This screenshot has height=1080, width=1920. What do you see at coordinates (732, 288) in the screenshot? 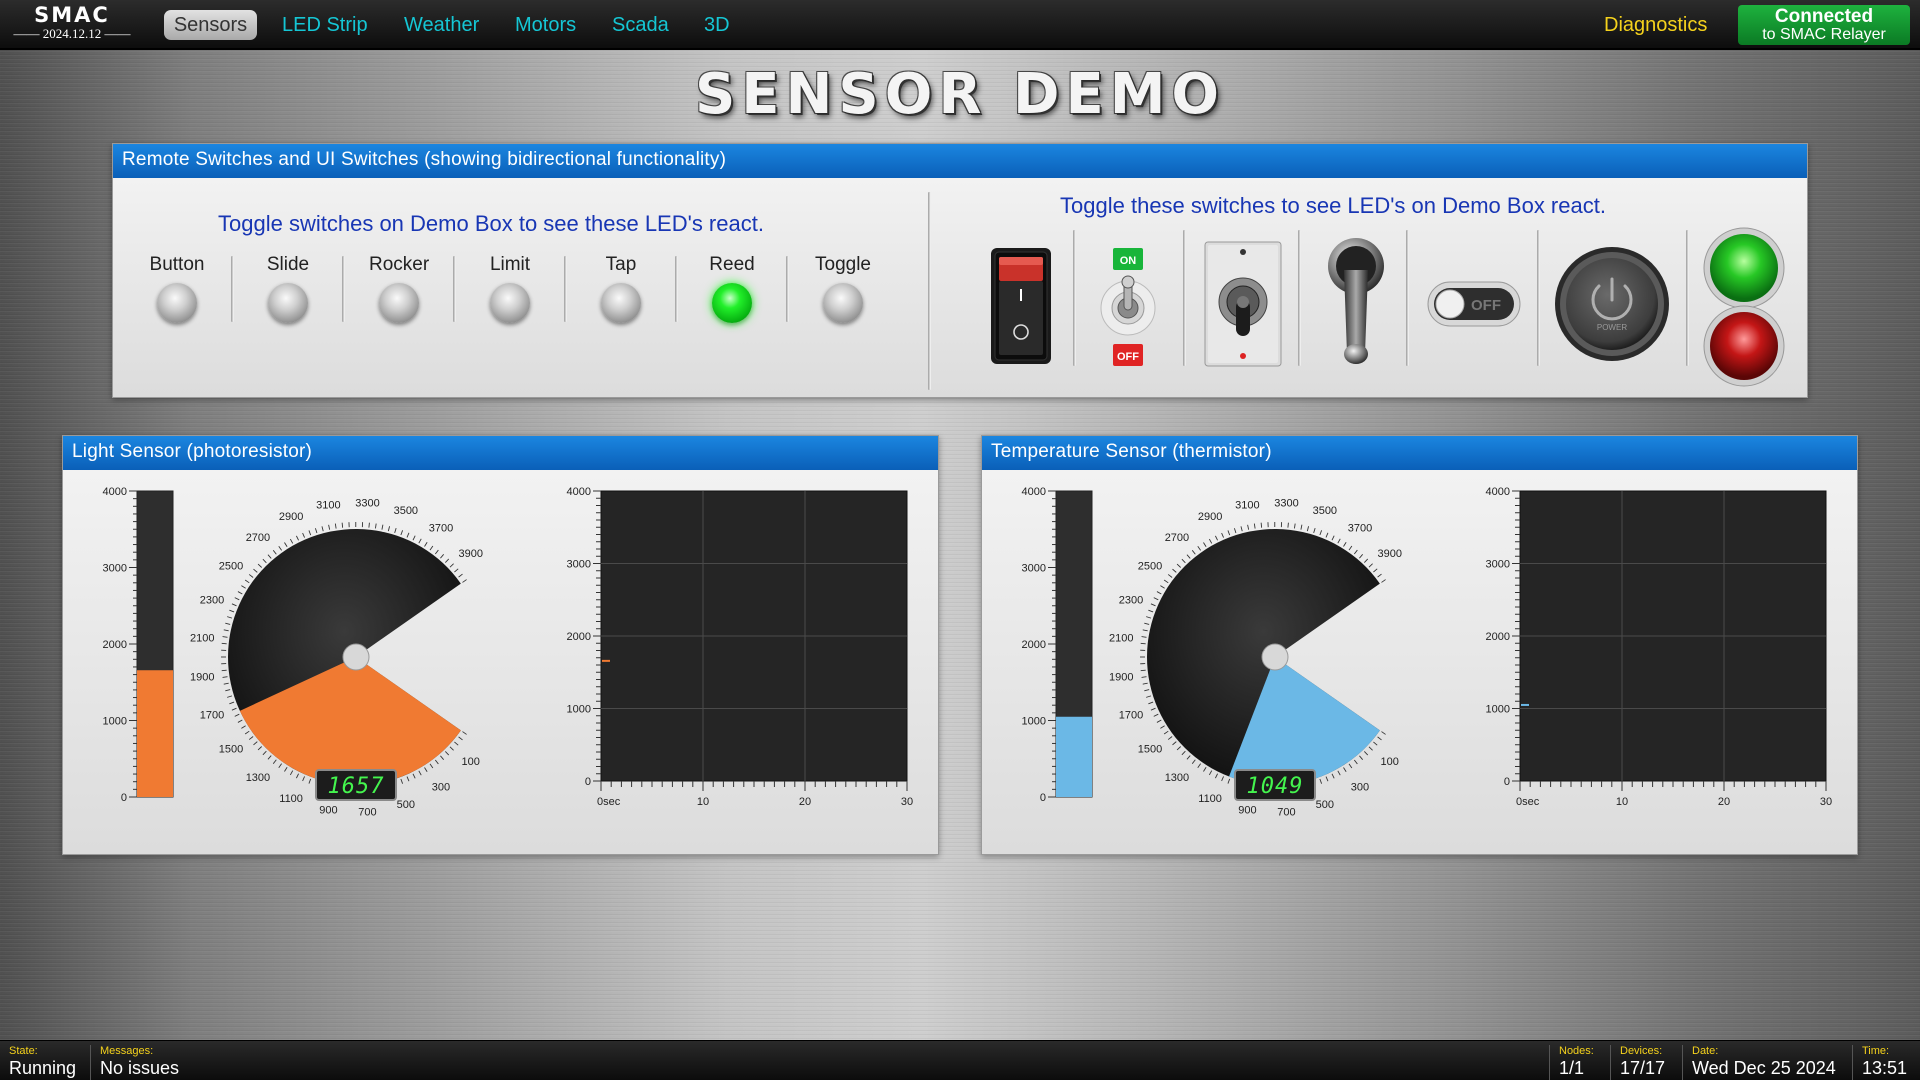
I see `led-reed: Reed` at bounding box center [732, 288].